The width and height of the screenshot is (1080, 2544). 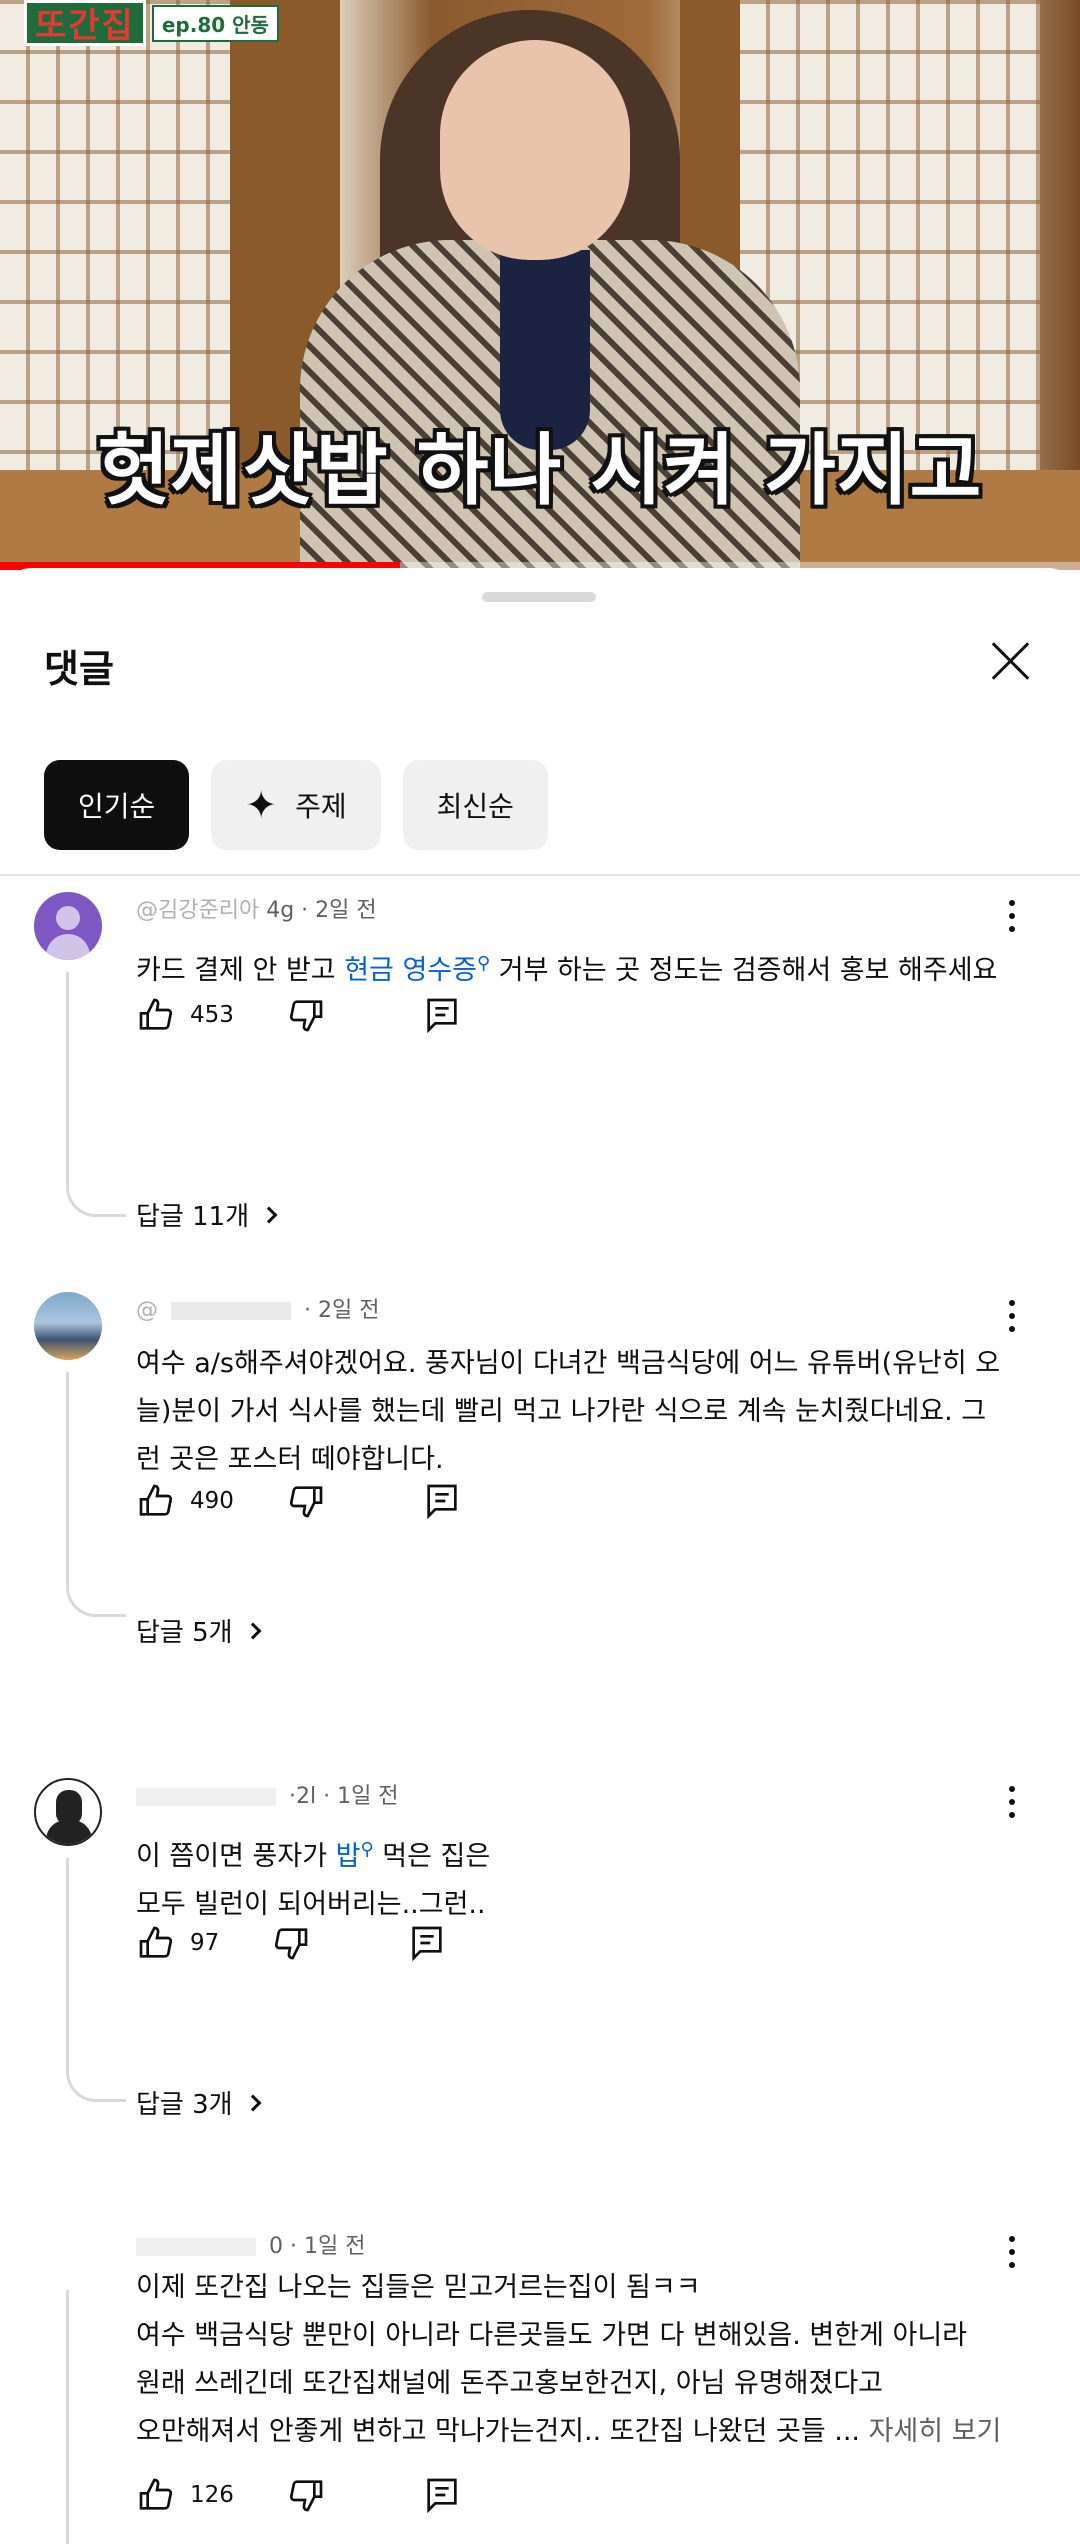 I want to click on drag-handle, so click(x=539, y=597).